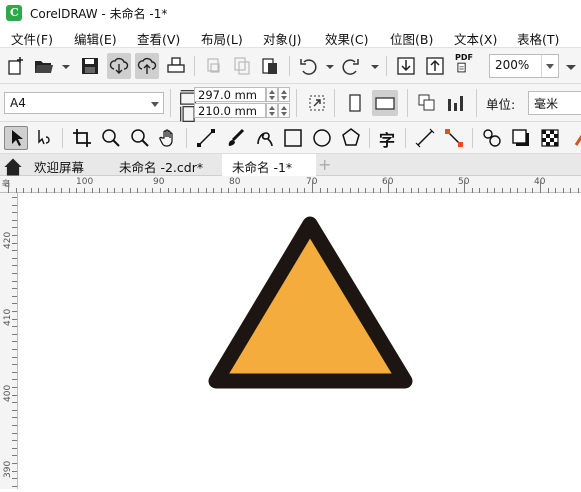 This screenshot has height=492, width=581. What do you see at coordinates (62, 66) in the screenshot?
I see `open-dropdown-icon` at bounding box center [62, 66].